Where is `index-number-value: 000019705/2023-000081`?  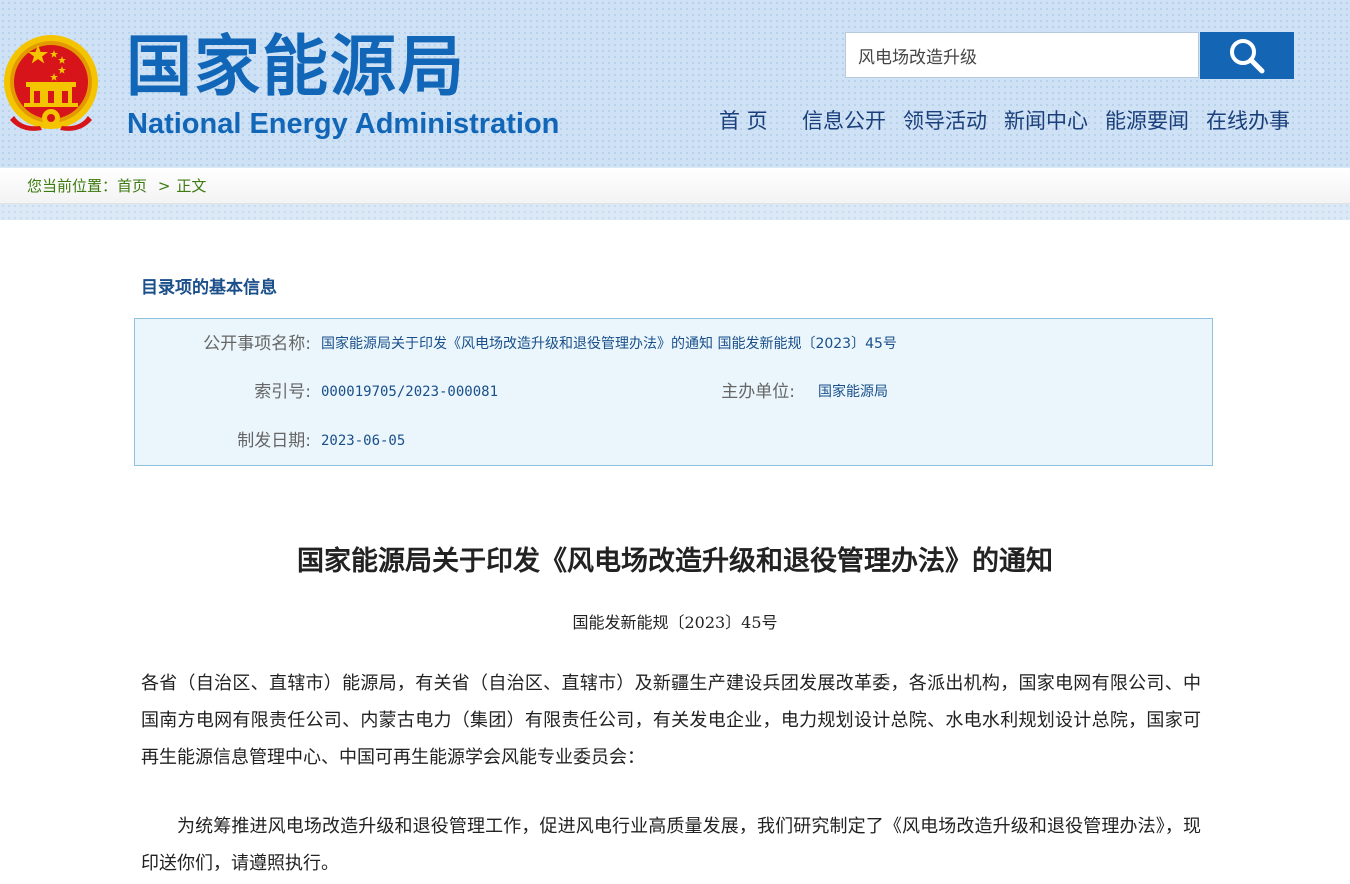 index-number-value: 000019705/2023-000081 is located at coordinates (410, 392).